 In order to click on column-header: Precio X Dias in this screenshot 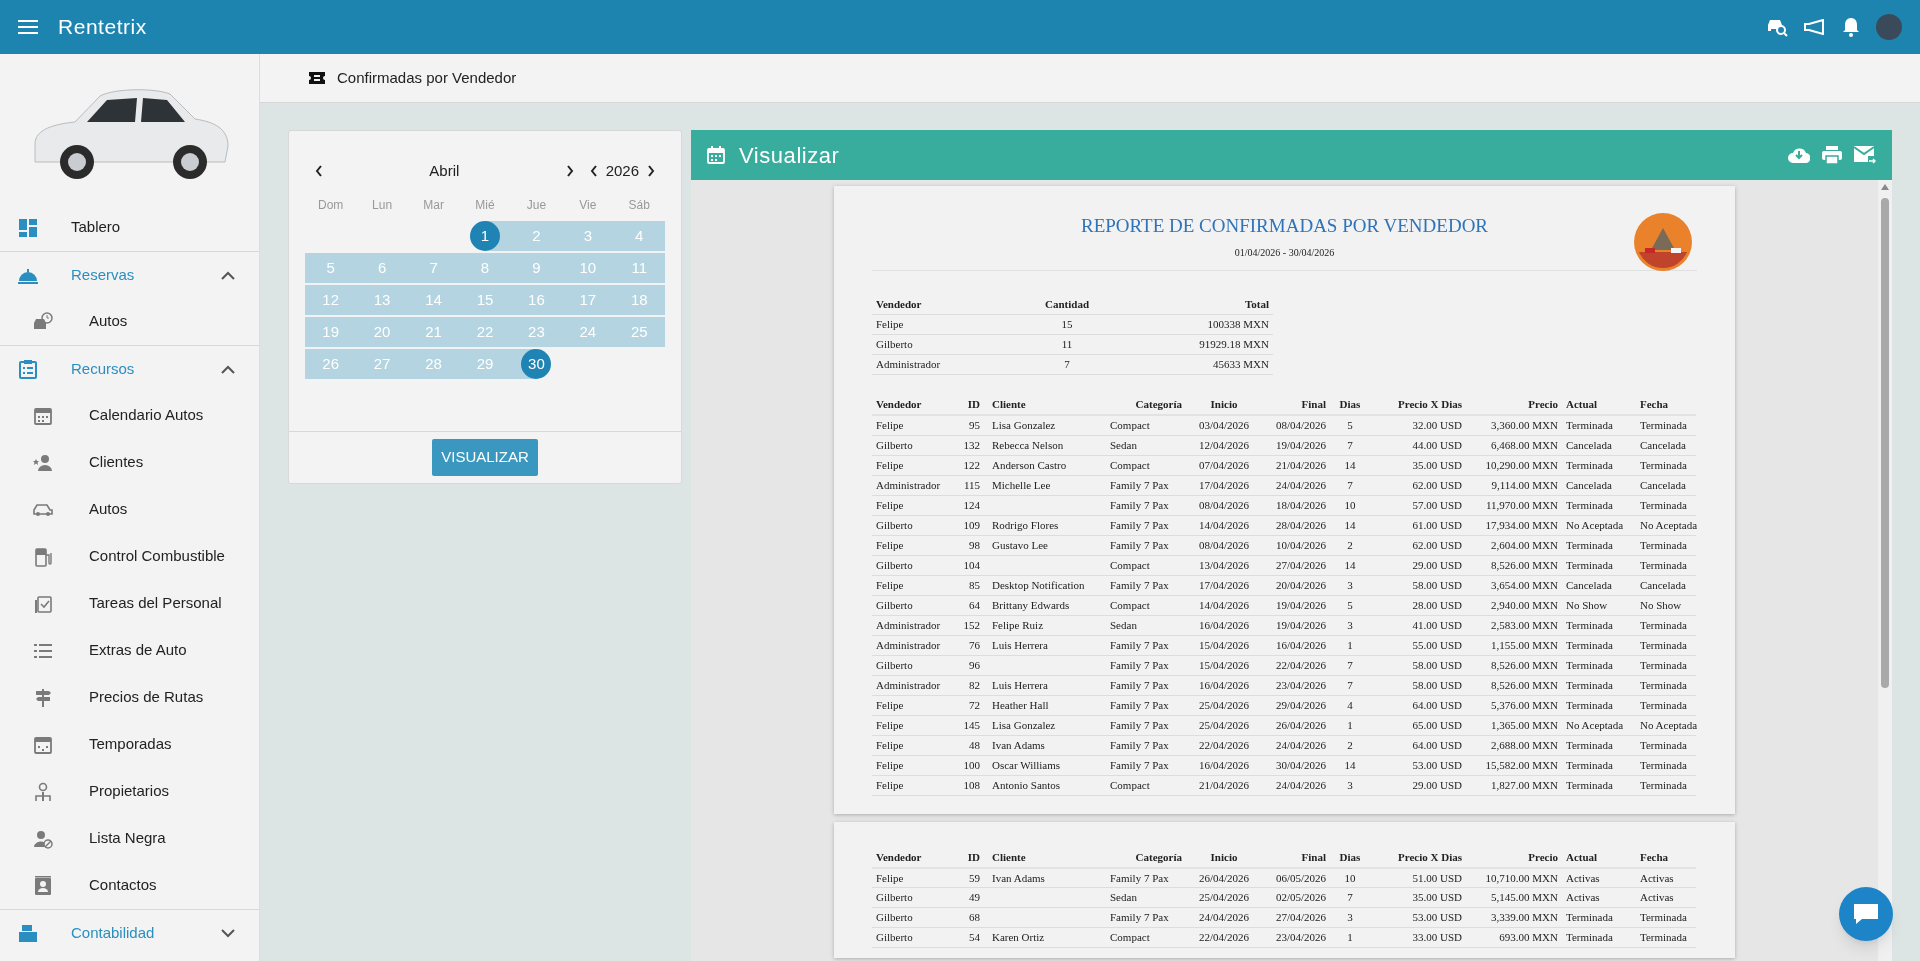, I will do `click(1418, 857)`.